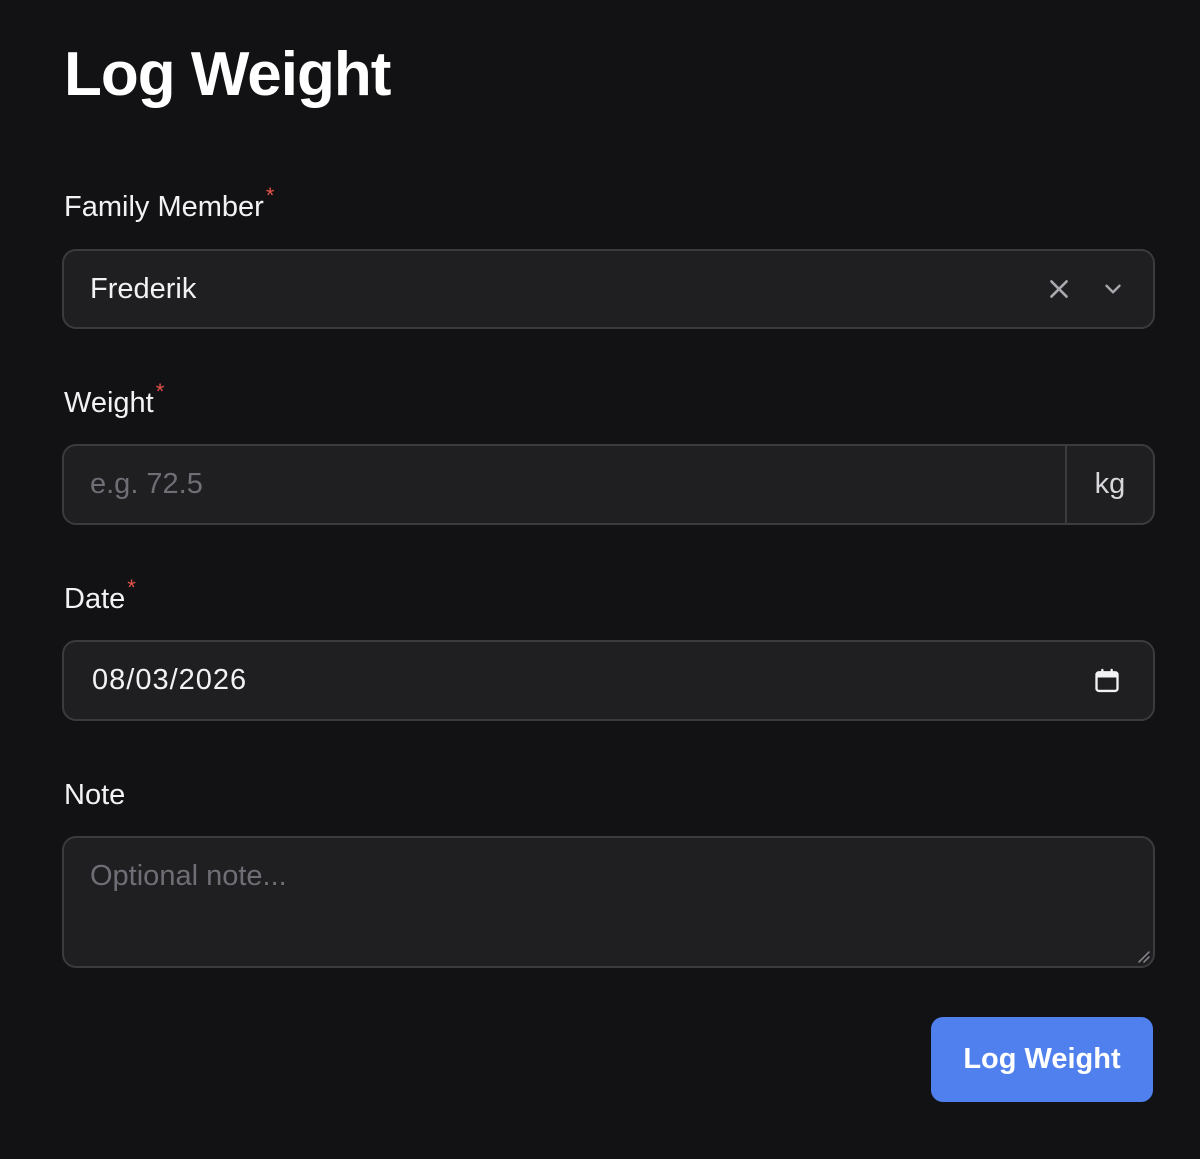 The width and height of the screenshot is (1200, 1159). I want to click on family-member-selected-value: Frederik, so click(143, 288).